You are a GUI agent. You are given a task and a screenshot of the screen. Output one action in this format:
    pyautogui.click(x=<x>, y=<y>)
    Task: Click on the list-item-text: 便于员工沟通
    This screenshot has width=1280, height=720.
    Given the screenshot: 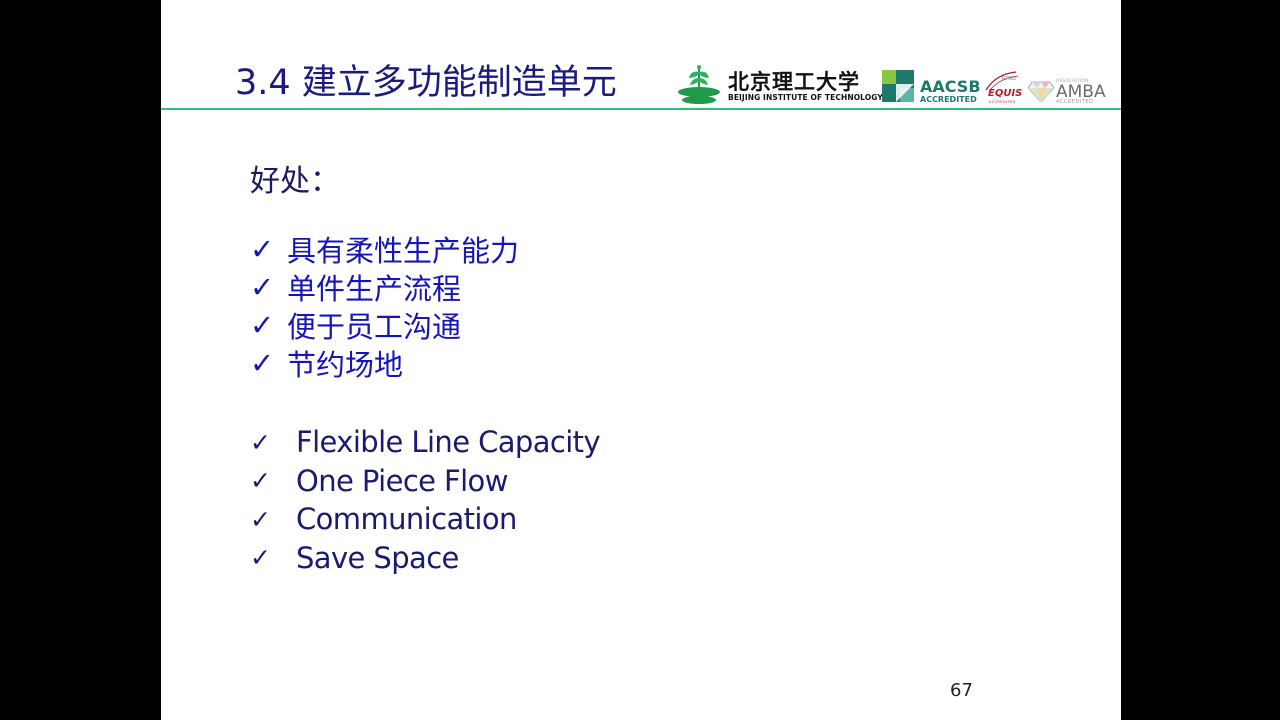 What is the action you would take?
    pyautogui.click(x=374, y=327)
    